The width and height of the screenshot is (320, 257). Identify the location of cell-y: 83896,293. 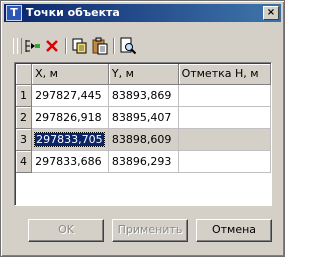
(143, 161).